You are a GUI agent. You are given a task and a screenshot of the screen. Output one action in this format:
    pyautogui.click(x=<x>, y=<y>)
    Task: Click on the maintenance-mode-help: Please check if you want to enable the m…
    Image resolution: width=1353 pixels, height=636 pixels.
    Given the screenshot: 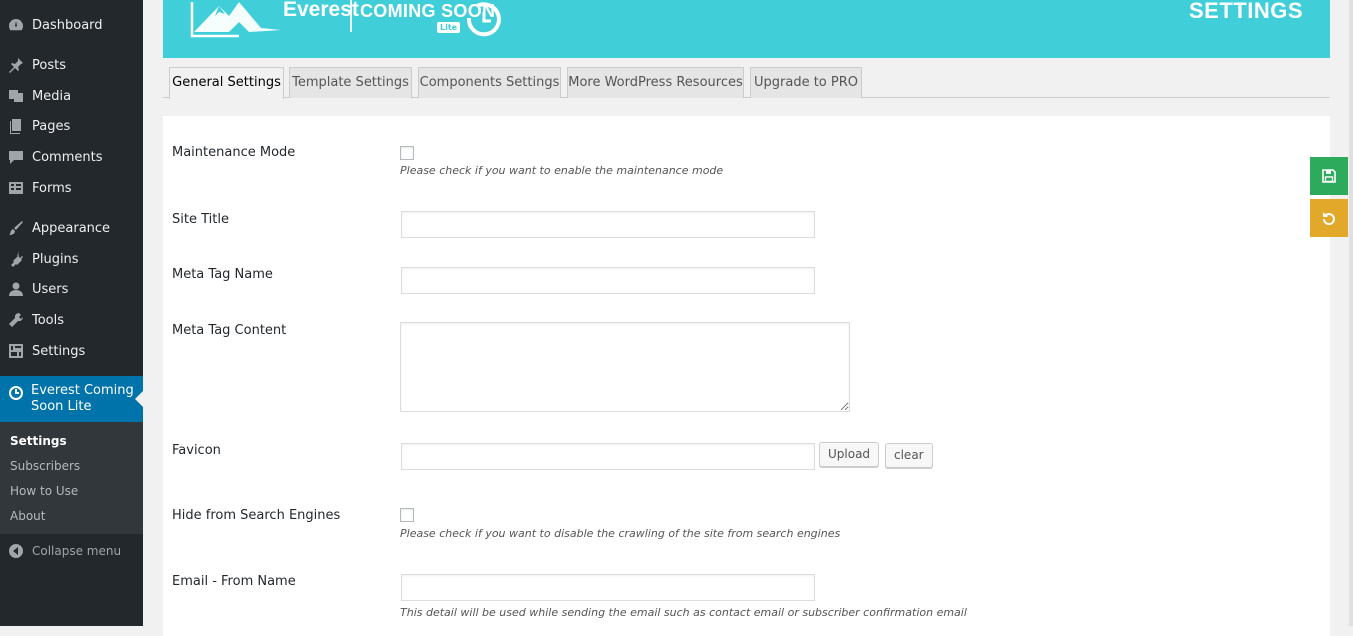 What is the action you would take?
    pyautogui.click(x=562, y=170)
    